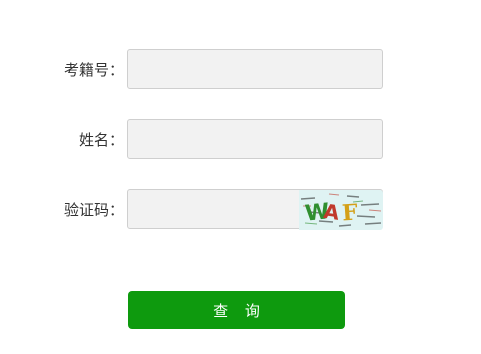 The height and width of the screenshot is (354, 481). I want to click on name-label: 姓名：, so click(101, 140).